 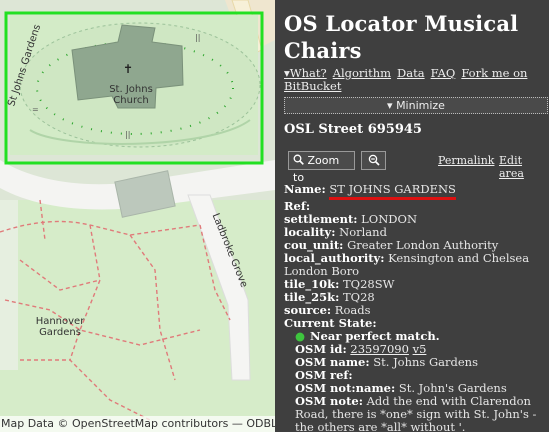 What do you see at coordinates (452, 388) in the screenshot?
I see `osm-notname-value: St. John's Gardens` at bounding box center [452, 388].